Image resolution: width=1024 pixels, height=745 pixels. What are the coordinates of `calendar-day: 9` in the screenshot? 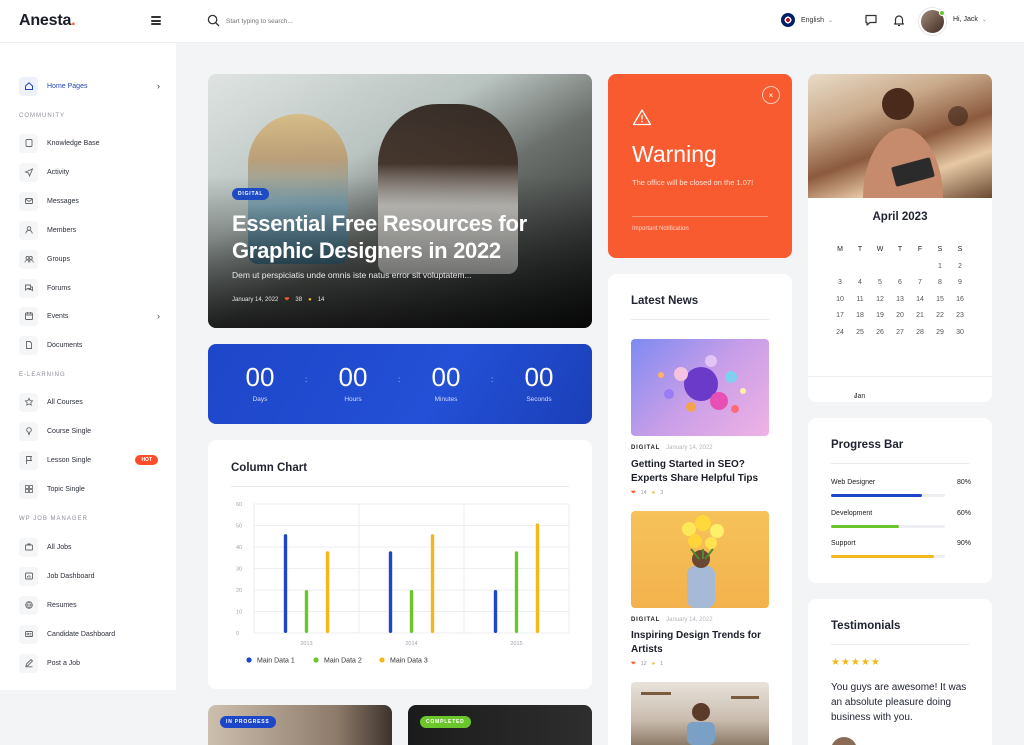 It's located at (960, 282).